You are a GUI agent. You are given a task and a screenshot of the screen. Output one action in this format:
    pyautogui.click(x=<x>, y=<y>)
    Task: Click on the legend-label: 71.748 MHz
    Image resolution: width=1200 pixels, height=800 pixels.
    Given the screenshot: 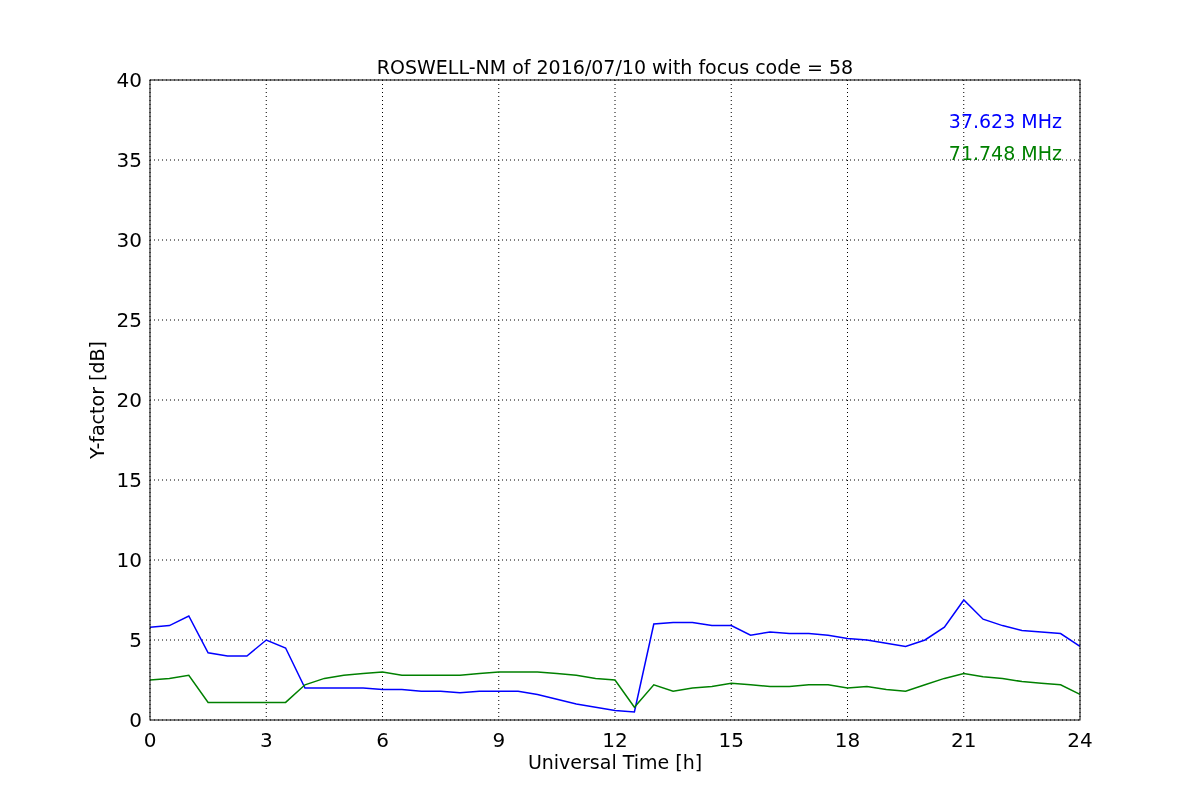 What is the action you would take?
    pyautogui.click(x=1005, y=153)
    